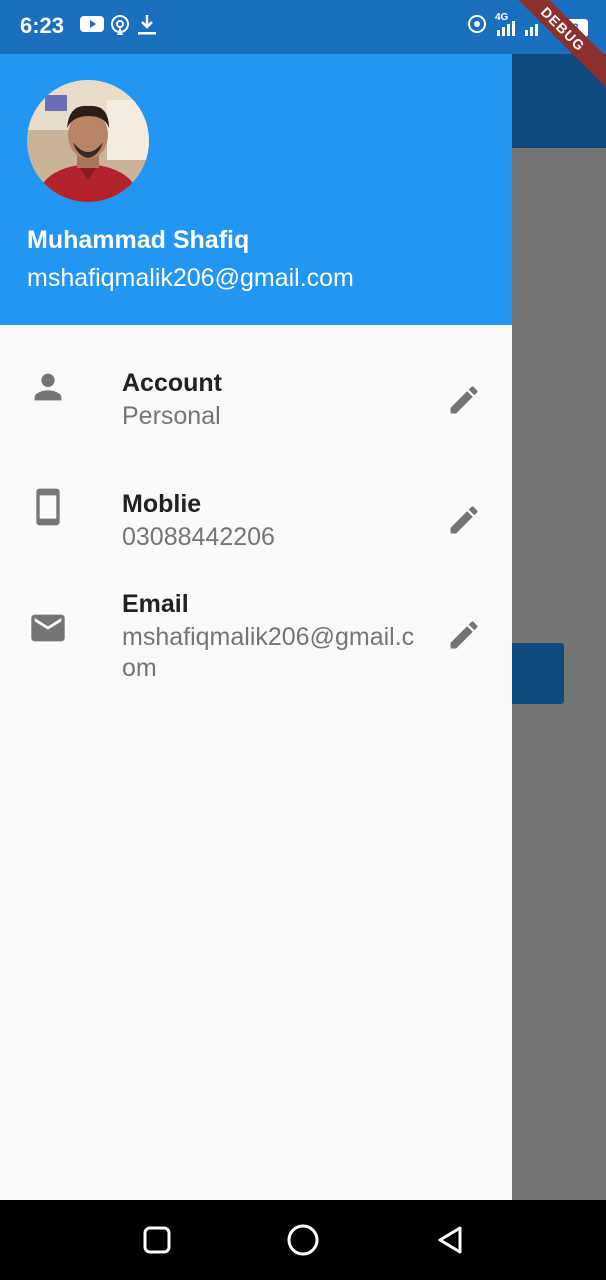 This screenshot has height=1280, width=606. I want to click on back-icon, so click(450, 1240).